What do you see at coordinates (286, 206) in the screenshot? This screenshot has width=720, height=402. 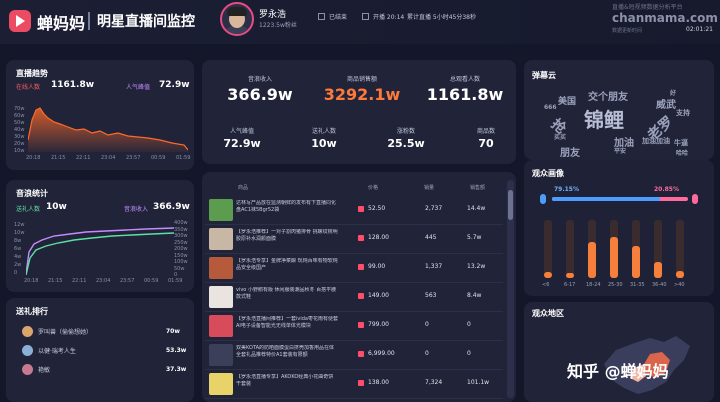 I see `product-name: 达林写产品放在监测朝鲜的发布有下直播同化盘AC1袜5Bgr52袋` at bounding box center [286, 206].